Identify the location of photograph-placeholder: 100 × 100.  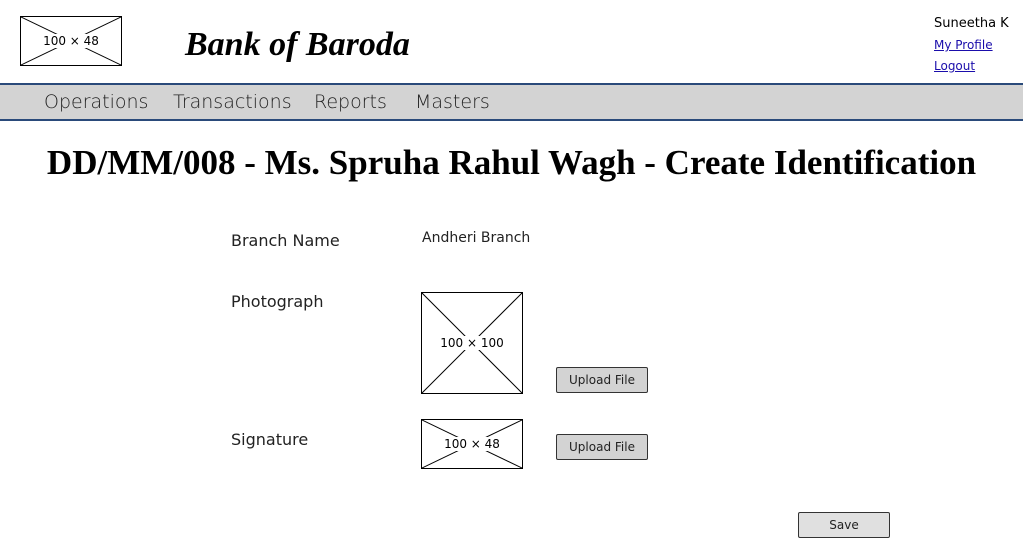
(472, 343).